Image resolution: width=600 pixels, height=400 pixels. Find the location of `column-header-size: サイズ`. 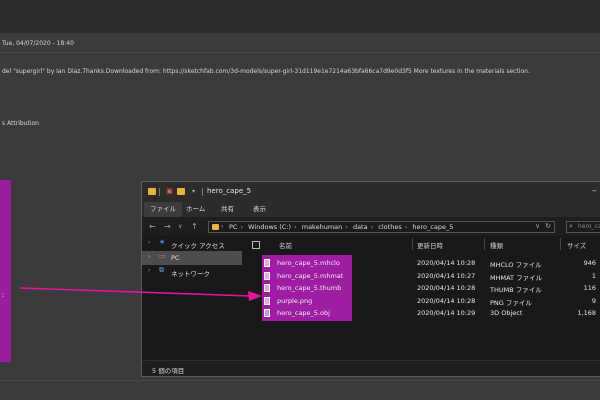

column-header-size: サイズ is located at coordinates (576, 245).